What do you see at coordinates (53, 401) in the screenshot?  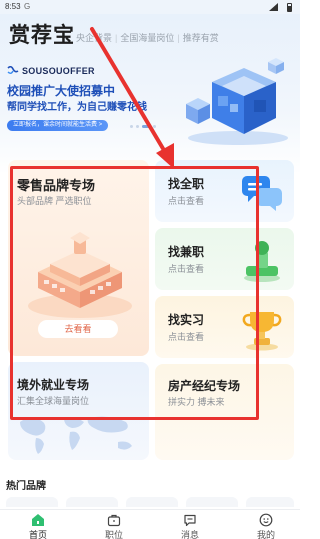 I see `card-subtitle: 汇集全球海量岗位` at bounding box center [53, 401].